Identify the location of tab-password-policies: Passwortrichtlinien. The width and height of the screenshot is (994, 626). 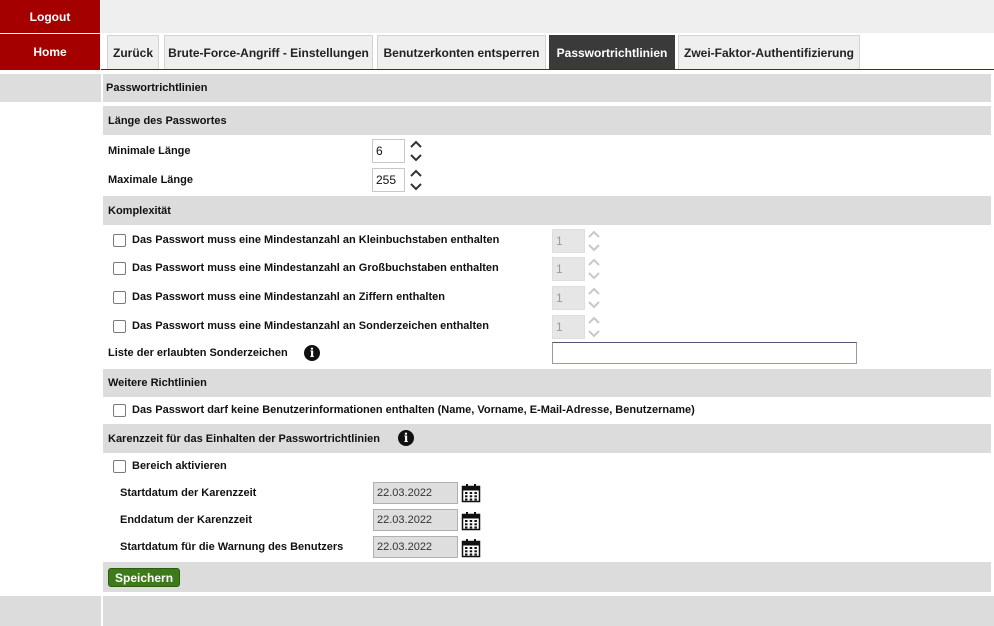
(612, 52).